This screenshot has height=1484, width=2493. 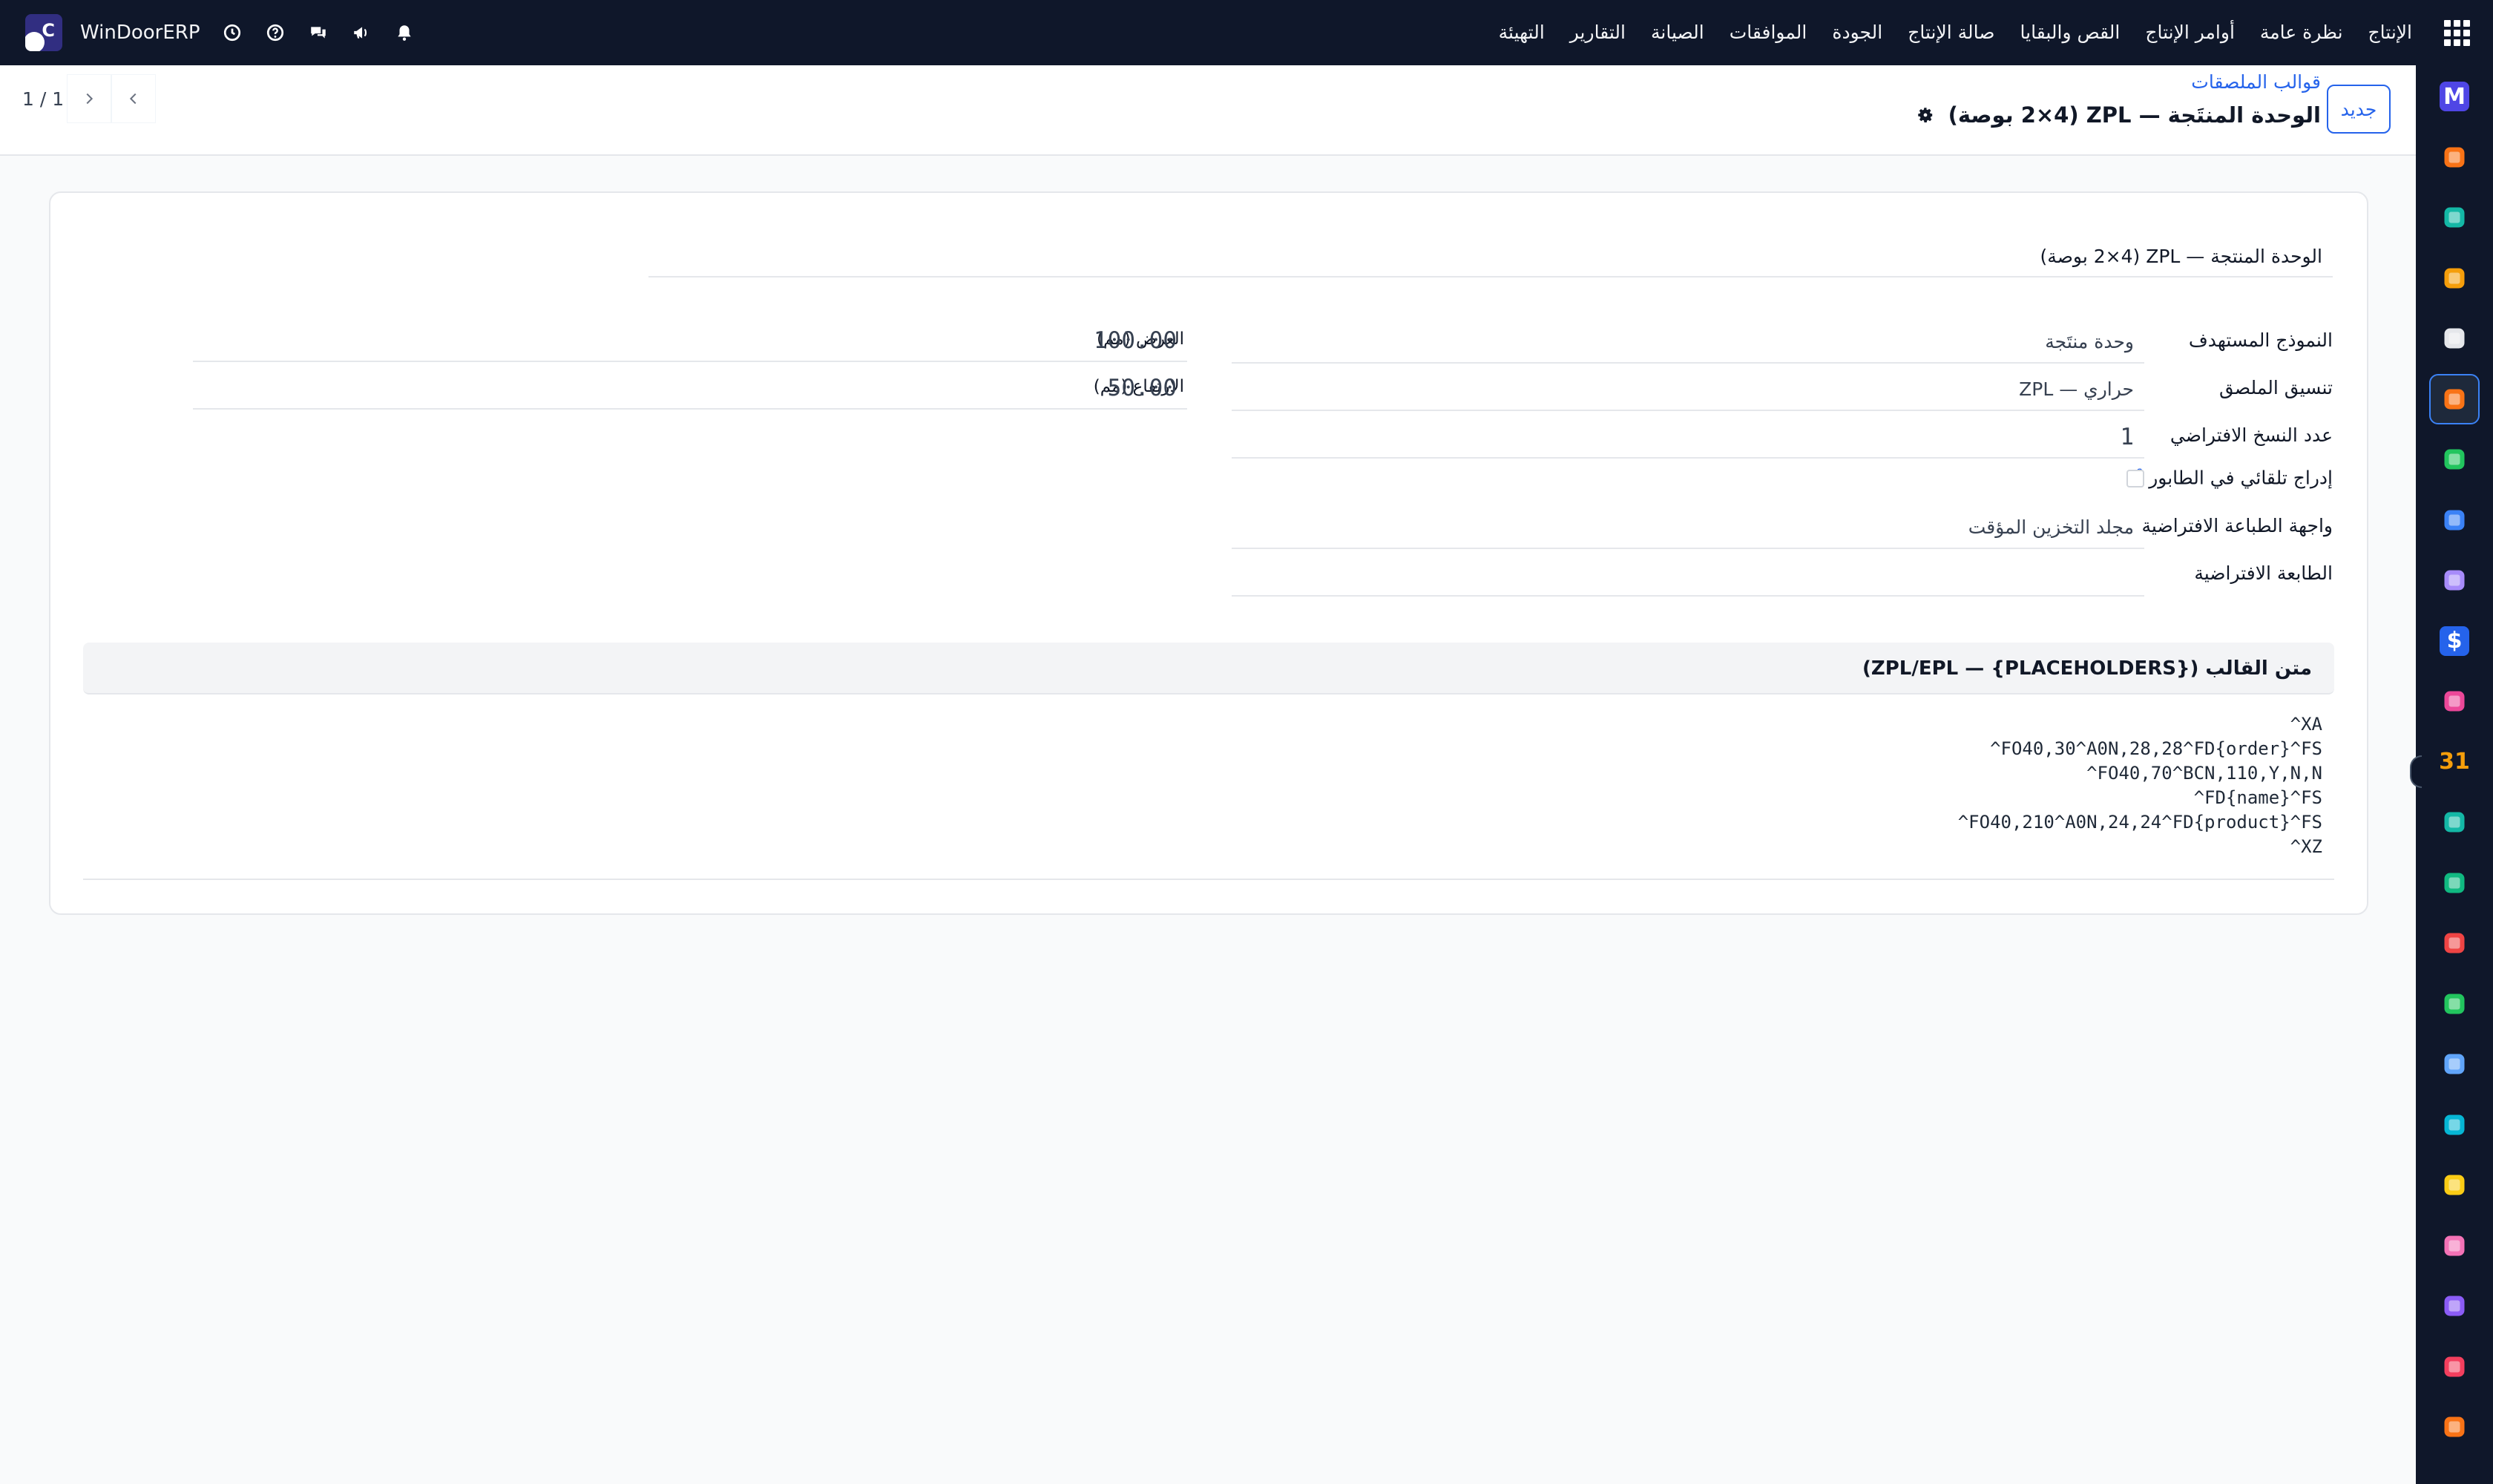 What do you see at coordinates (1951, 32) in the screenshot?
I see `menu-item-production-hall: صالة الإنتاج` at bounding box center [1951, 32].